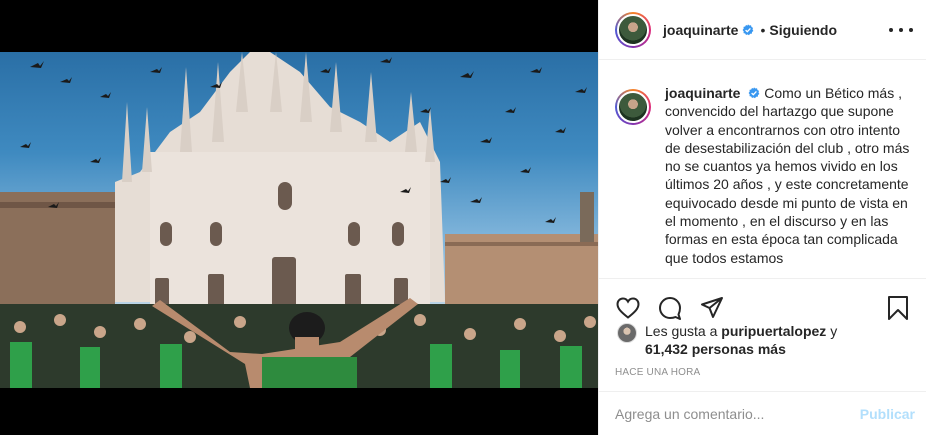 The height and width of the screenshot is (435, 926). What do you see at coordinates (657, 372) in the screenshot?
I see `post-timestamp: HACE UNA HORA` at bounding box center [657, 372].